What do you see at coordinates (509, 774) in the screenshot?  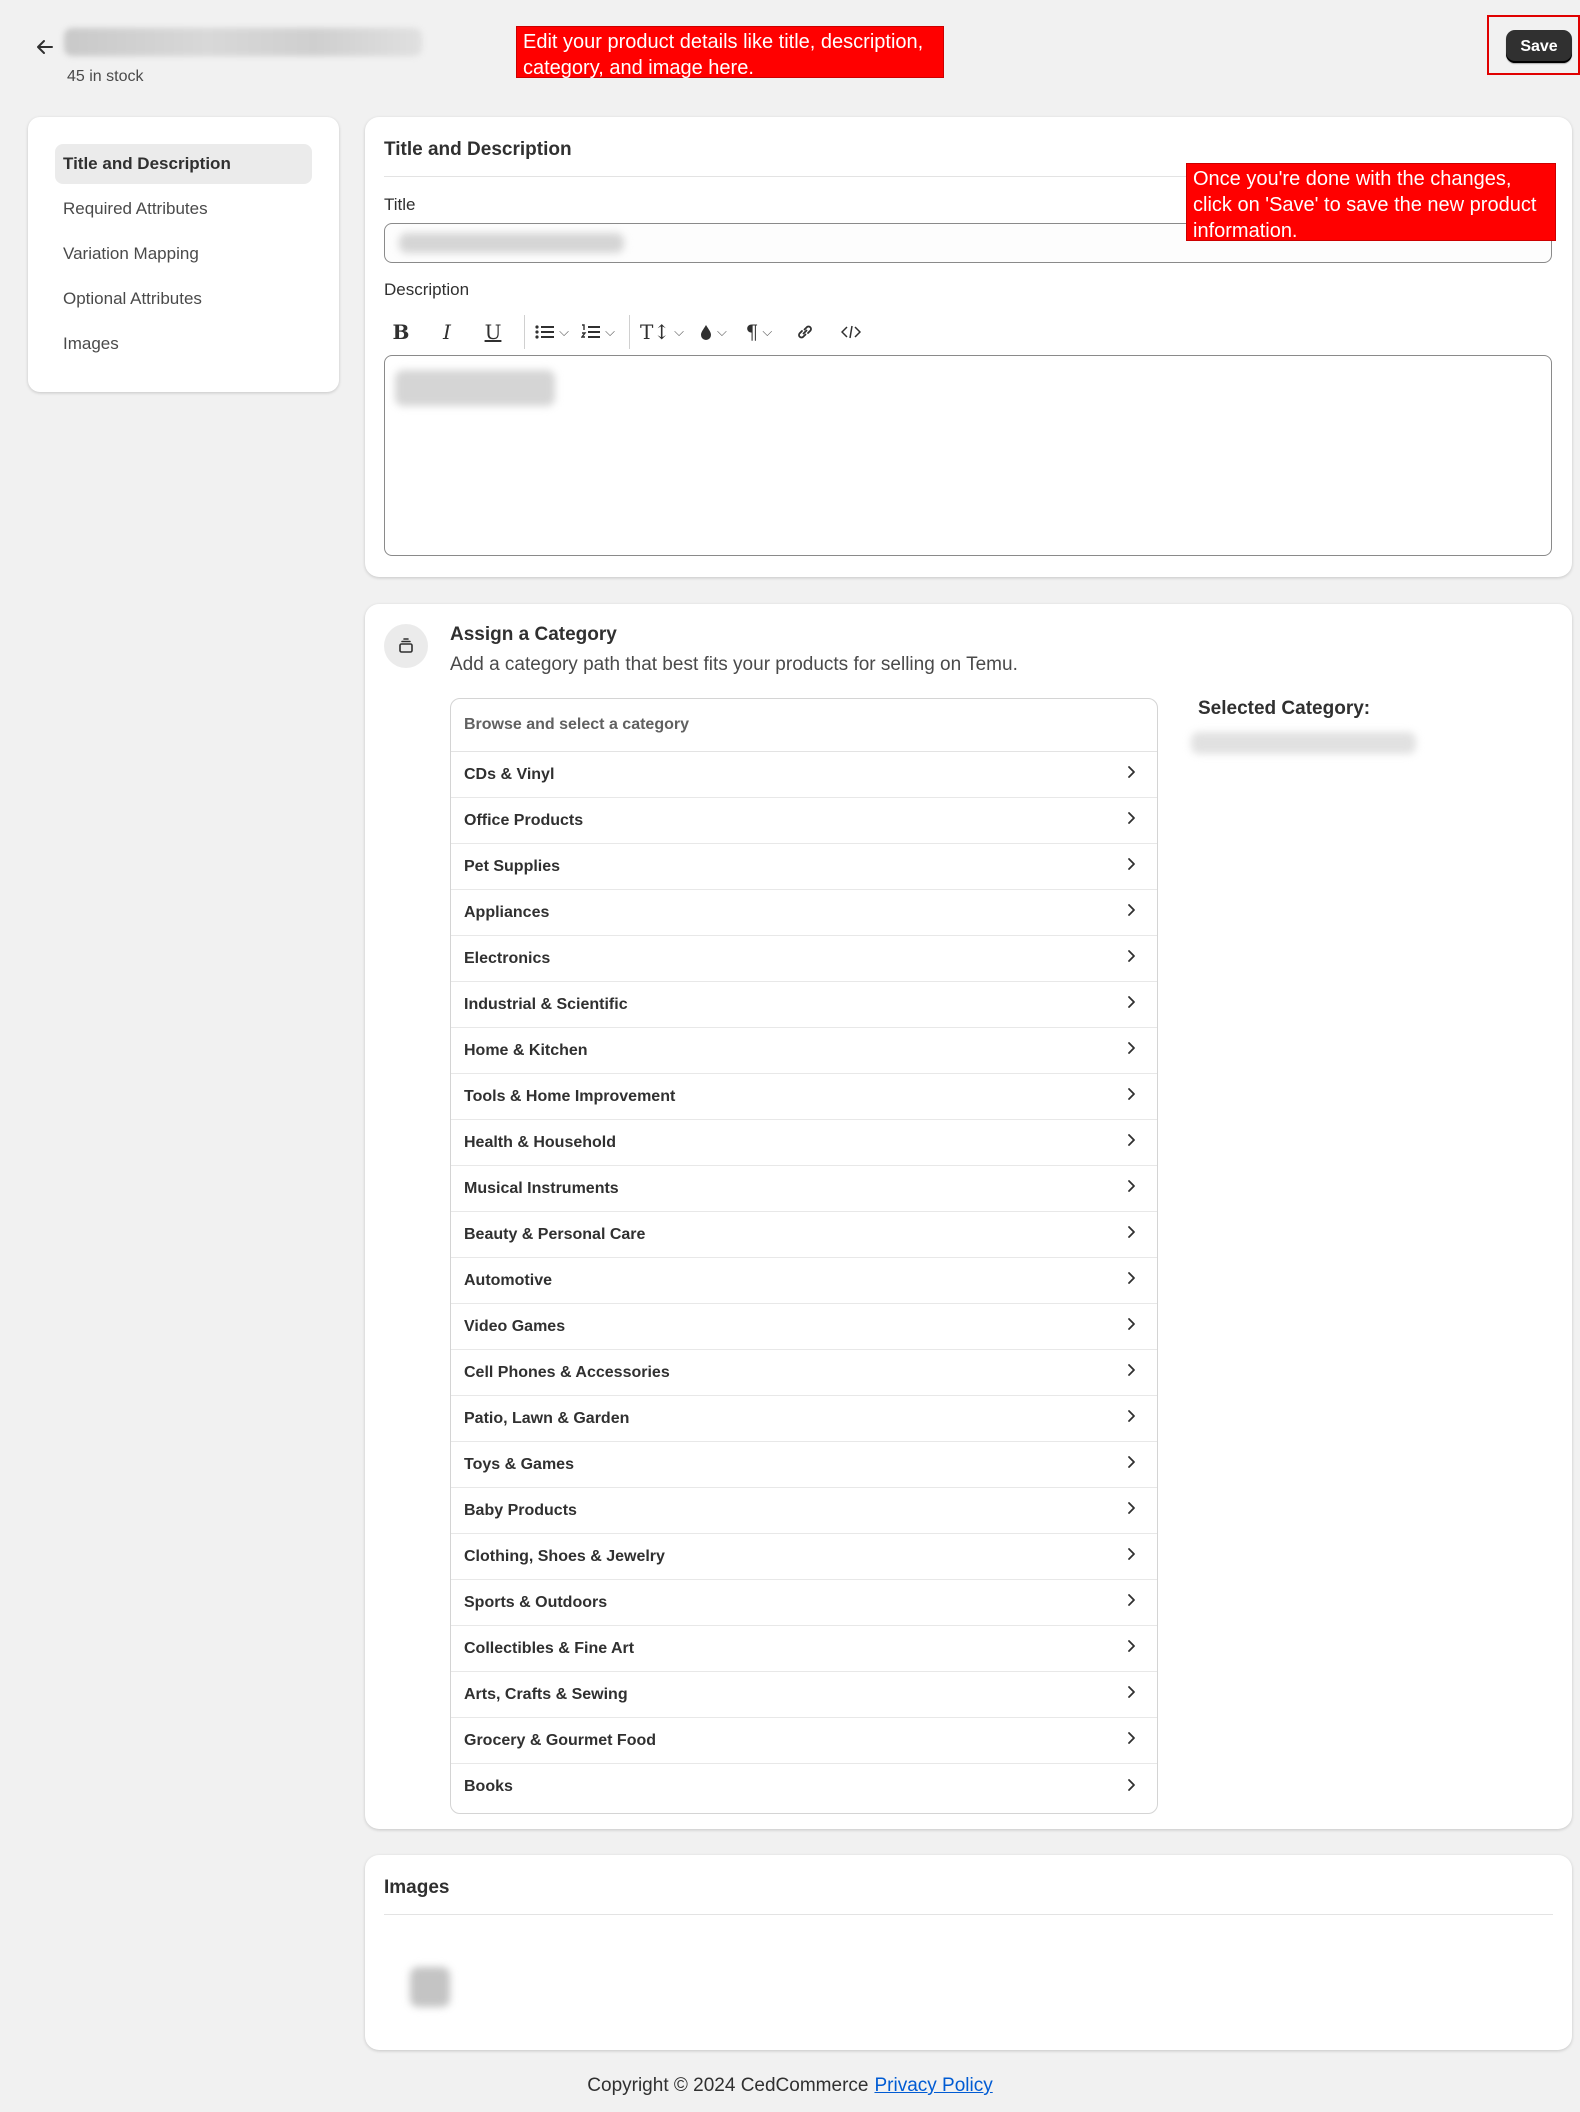 I see `category-item-label: CDs & Vinyl` at bounding box center [509, 774].